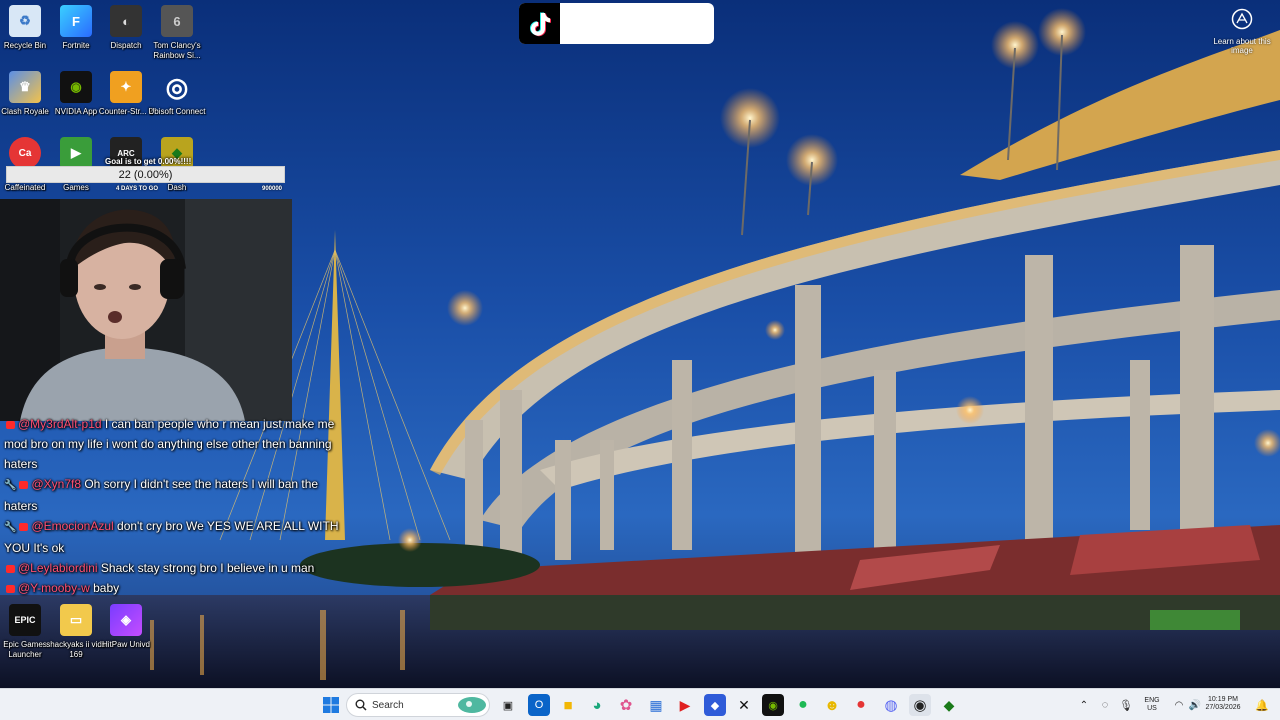 The image size is (1280, 720). I want to click on counter-strike-icon: ✦, so click(126, 87).